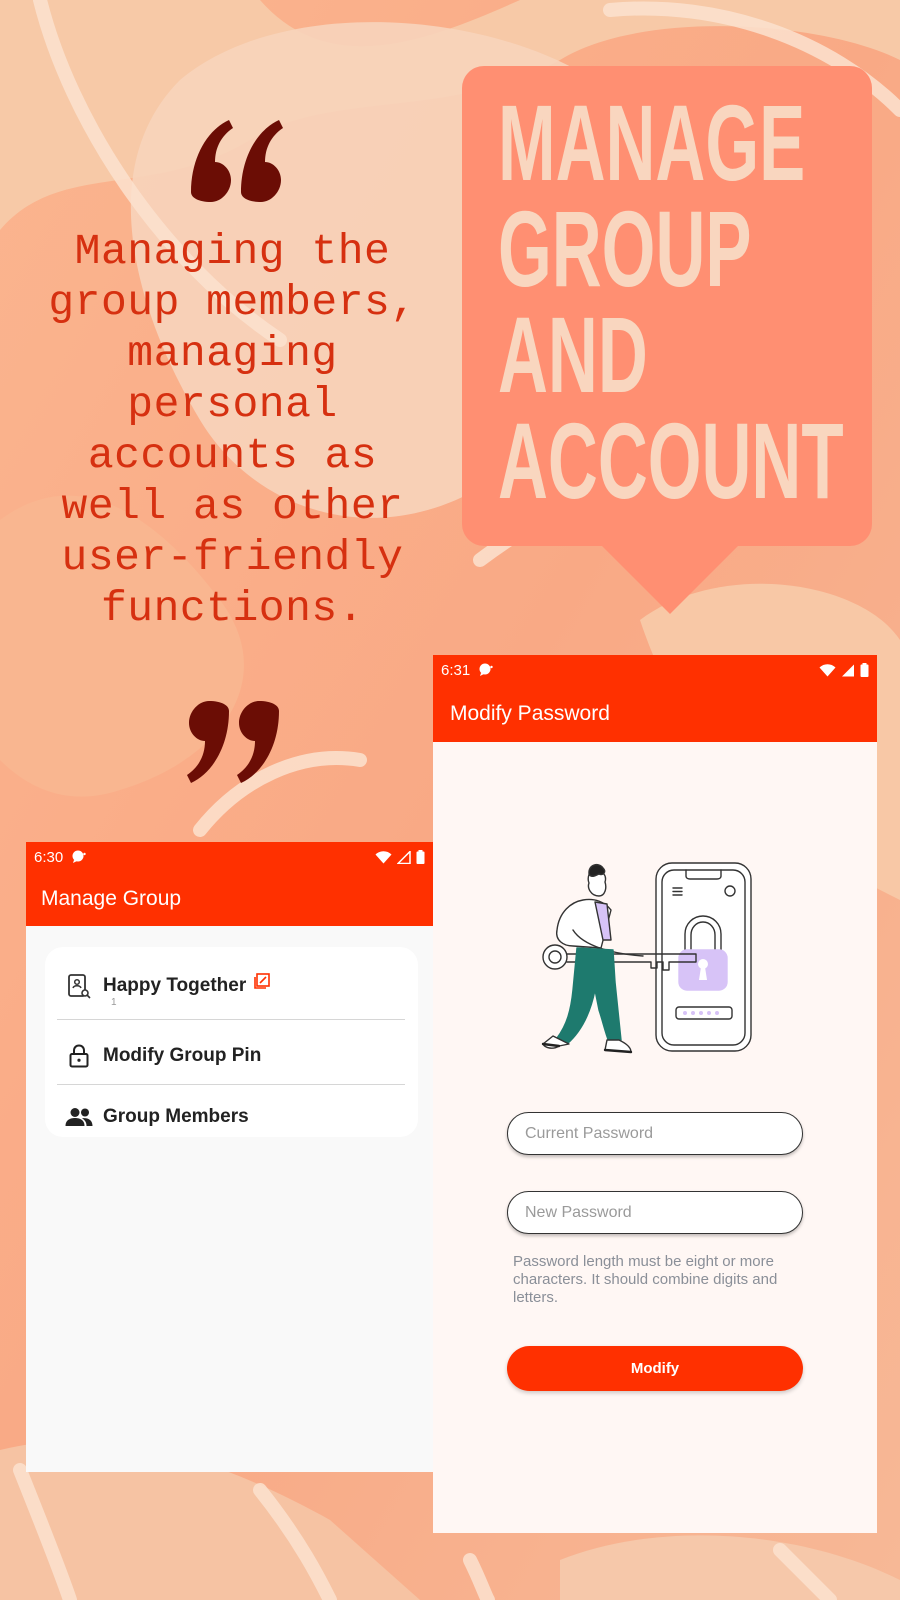 Image resolution: width=900 pixels, height=1600 pixels. What do you see at coordinates (573, 354) in the screenshot?
I see `headline-line: AND` at bounding box center [573, 354].